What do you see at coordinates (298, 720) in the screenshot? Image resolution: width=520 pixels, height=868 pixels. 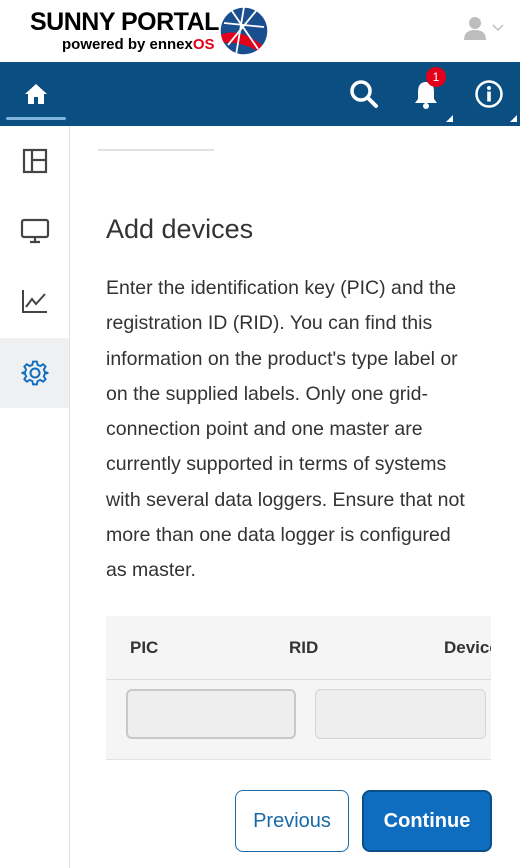 I see `table-row` at bounding box center [298, 720].